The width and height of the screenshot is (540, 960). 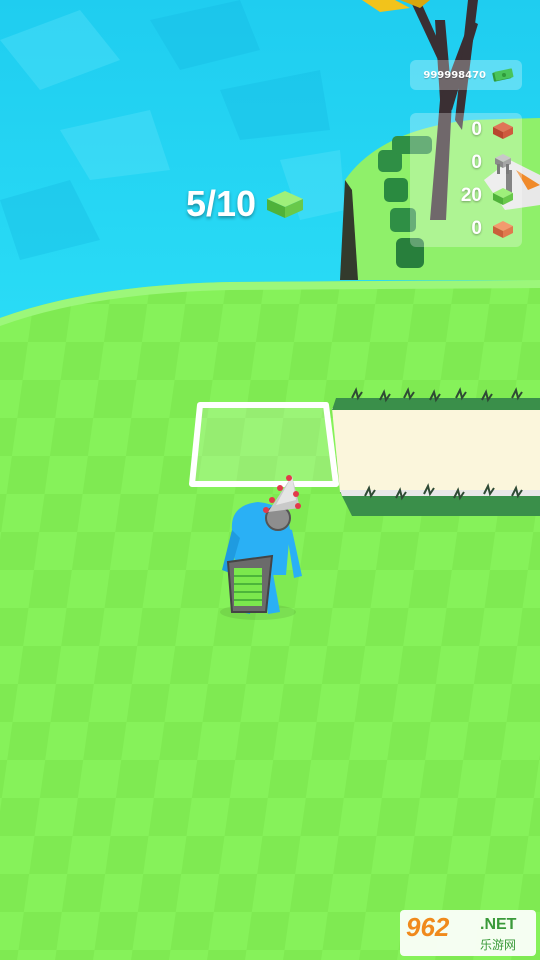 What do you see at coordinates (503, 164) in the screenshot?
I see `stone-pillar-icon` at bounding box center [503, 164].